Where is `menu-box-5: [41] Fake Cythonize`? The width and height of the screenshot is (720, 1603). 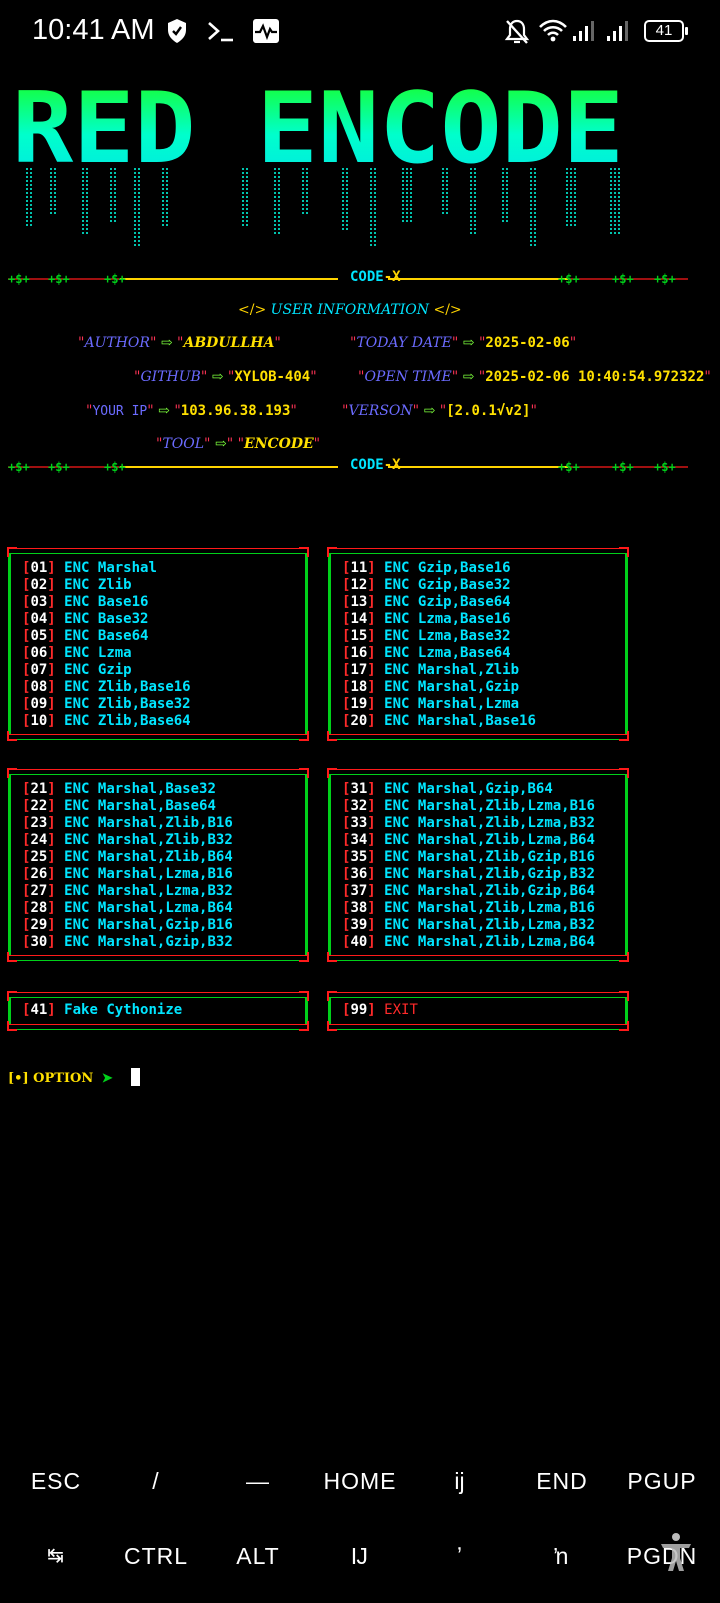 menu-box-5: [41] Fake Cythonize is located at coordinates (158, 1011).